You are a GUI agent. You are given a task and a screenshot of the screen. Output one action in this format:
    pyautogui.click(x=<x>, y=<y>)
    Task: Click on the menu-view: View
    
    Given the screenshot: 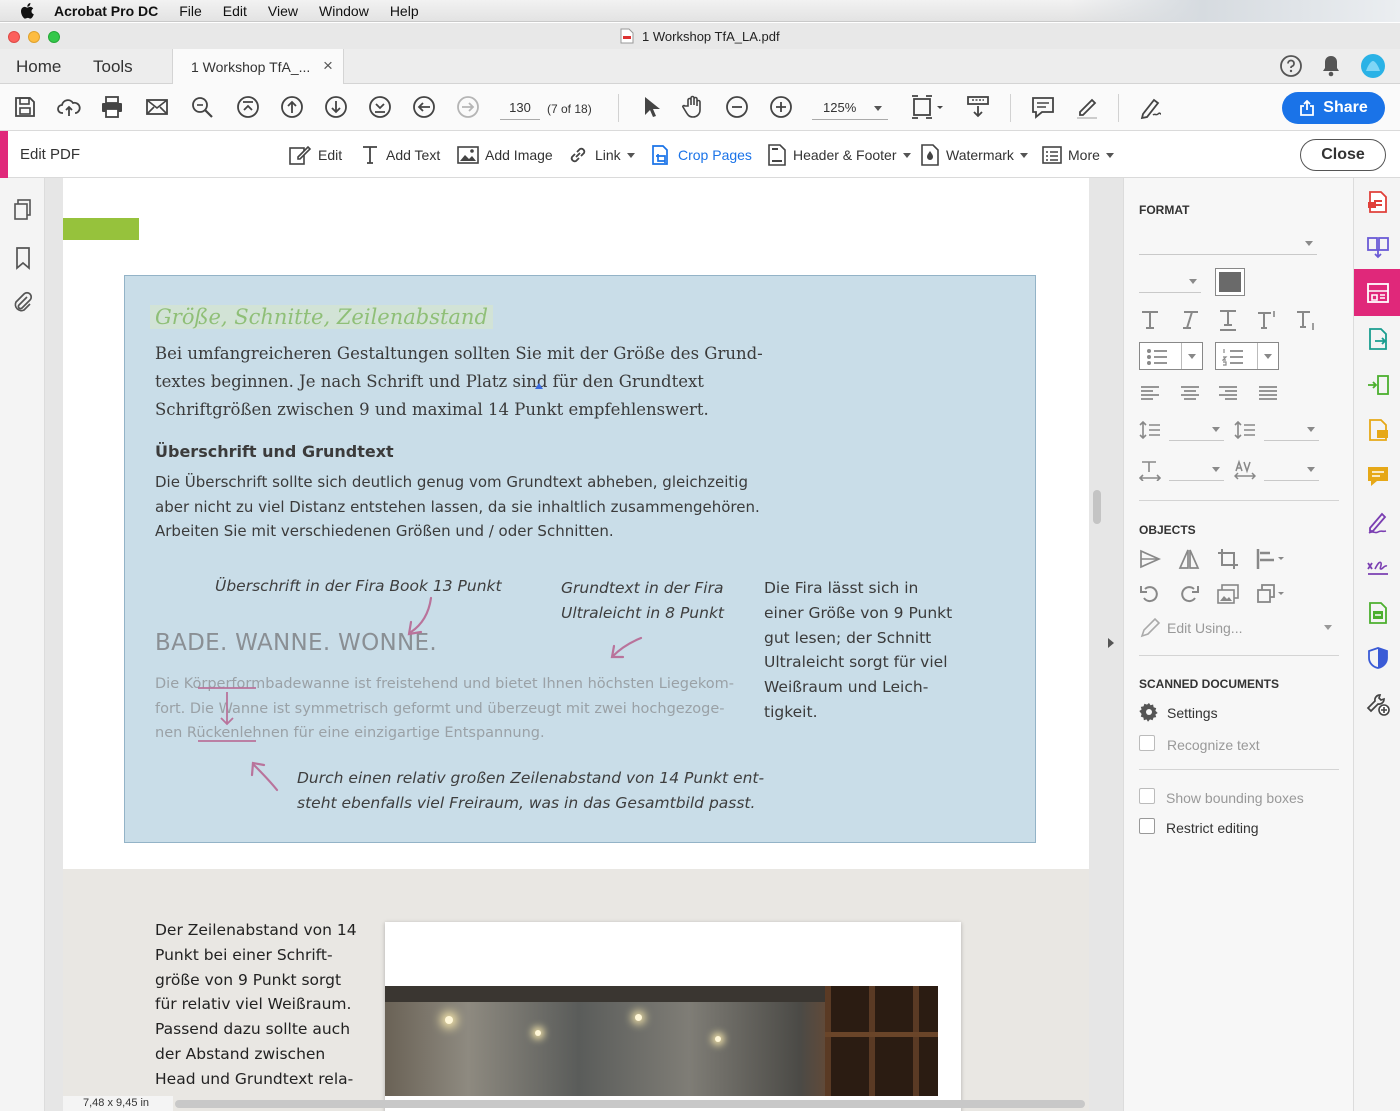 What is the action you would take?
    pyautogui.click(x=283, y=11)
    